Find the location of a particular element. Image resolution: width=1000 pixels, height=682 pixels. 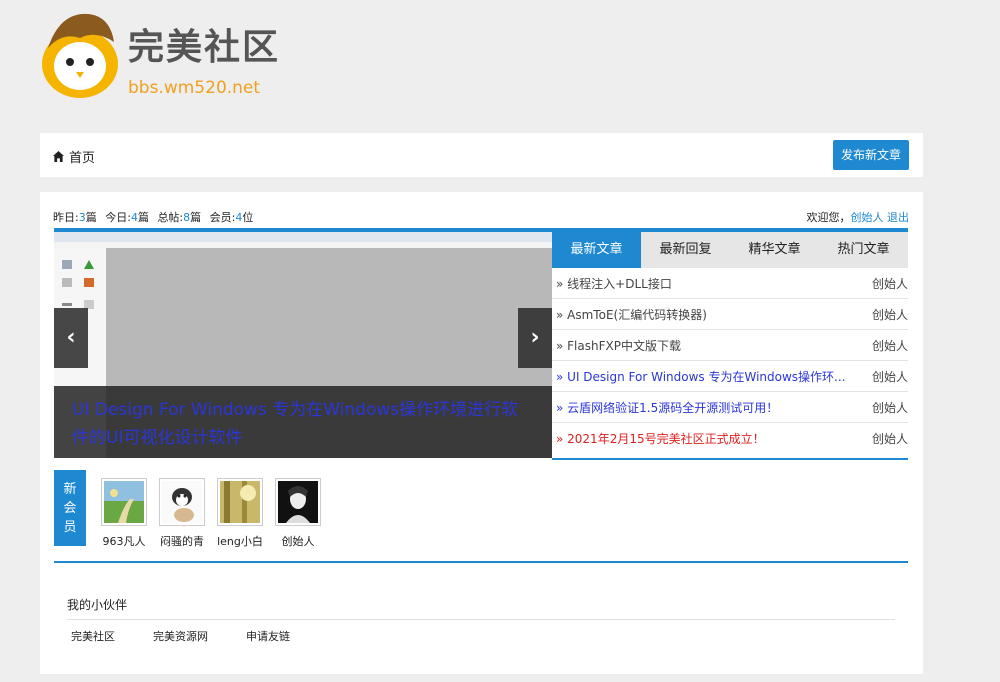

slider-next-button: › is located at coordinates (535, 338).